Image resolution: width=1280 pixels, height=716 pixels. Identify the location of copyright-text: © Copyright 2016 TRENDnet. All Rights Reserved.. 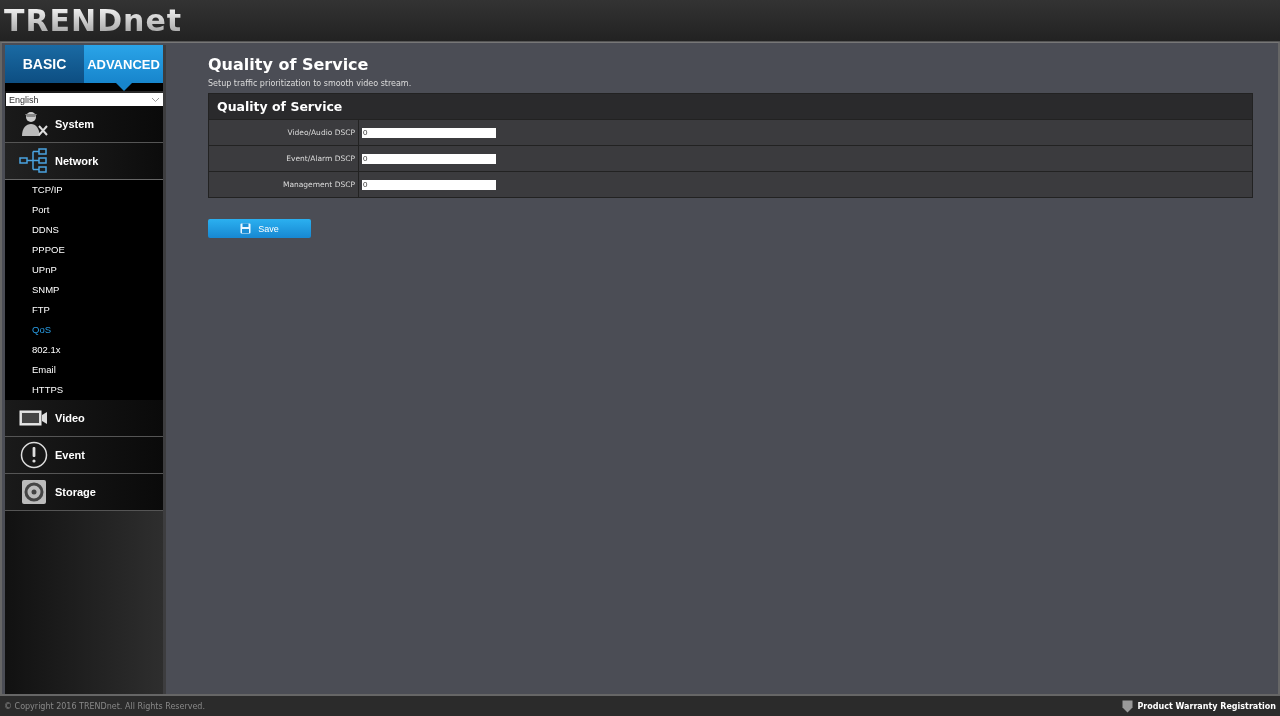
(104, 706).